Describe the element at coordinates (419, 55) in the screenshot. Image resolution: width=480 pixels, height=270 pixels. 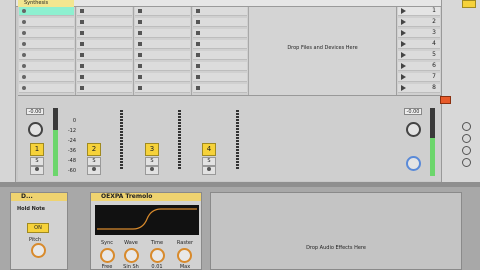
I see `scene-launch: 5` at that location.